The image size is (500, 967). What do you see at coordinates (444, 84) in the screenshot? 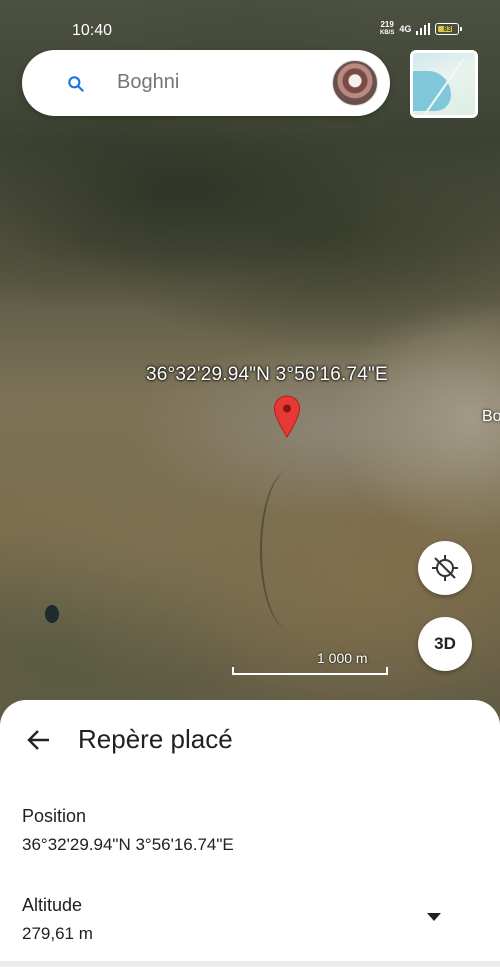
I see `map-layers-button` at bounding box center [444, 84].